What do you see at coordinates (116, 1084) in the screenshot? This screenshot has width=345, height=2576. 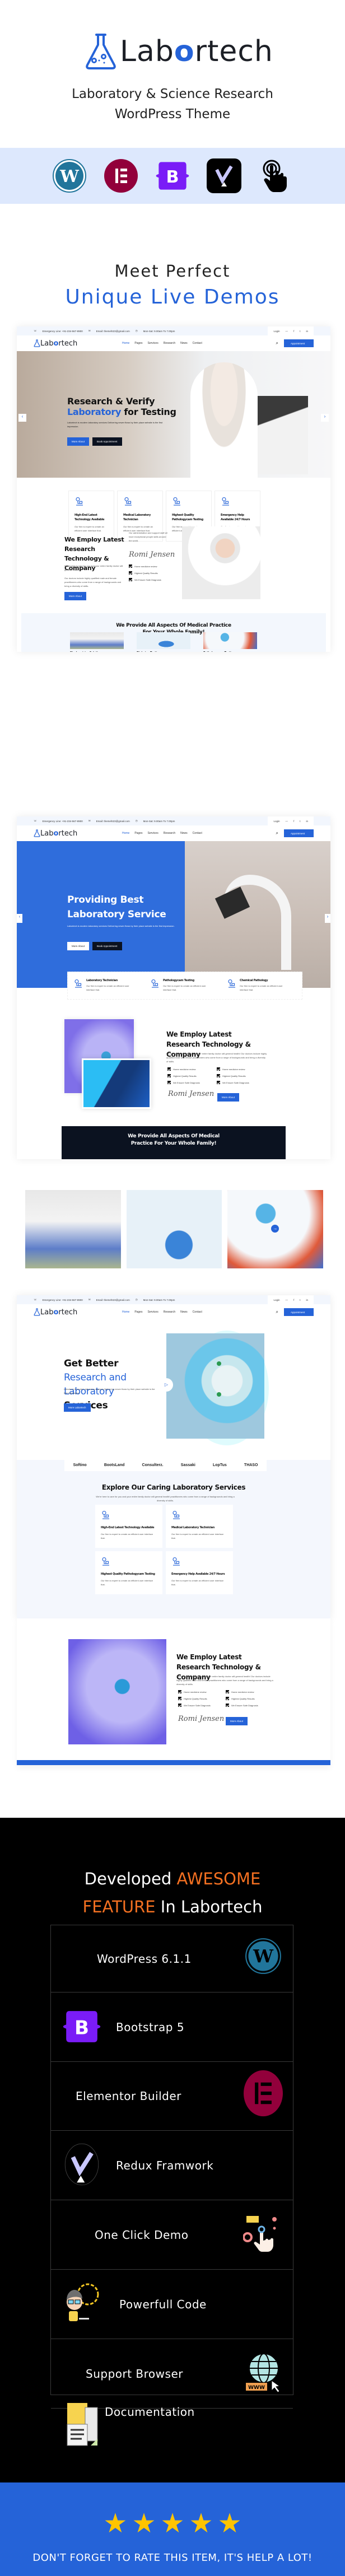 I see `microscope-research-image` at bounding box center [116, 1084].